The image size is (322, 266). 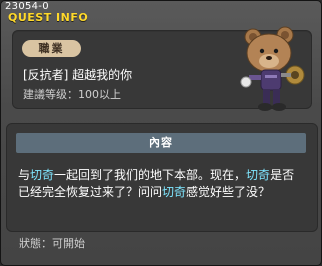 I want to click on title-bar: 23054-0 QUEST INFO, so click(x=161, y=13).